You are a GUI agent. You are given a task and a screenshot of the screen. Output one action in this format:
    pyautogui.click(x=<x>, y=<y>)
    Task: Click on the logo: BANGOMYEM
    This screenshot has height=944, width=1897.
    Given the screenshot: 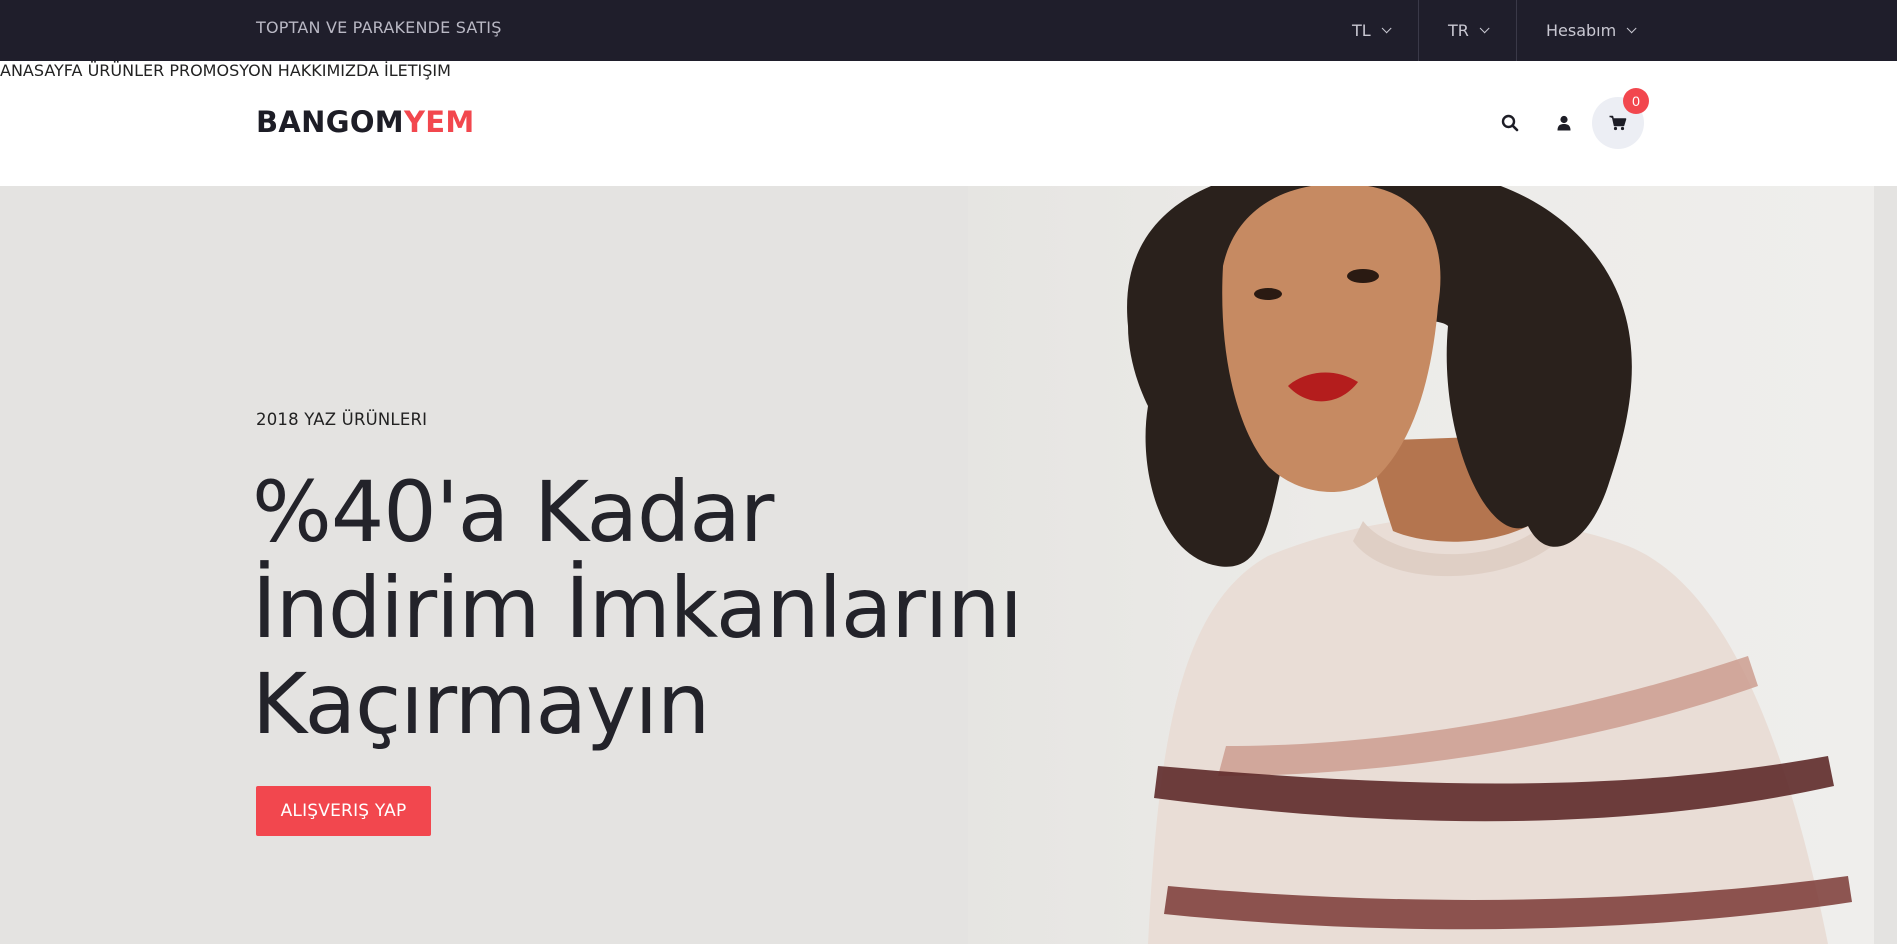 What is the action you would take?
    pyautogui.click(x=365, y=122)
    